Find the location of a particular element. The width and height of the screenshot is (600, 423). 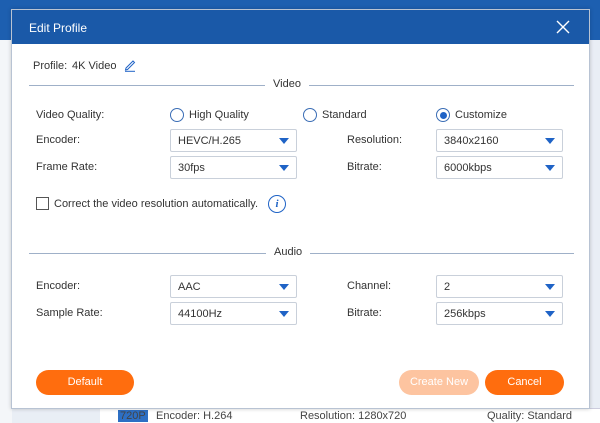

radio-customize: Customize is located at coordinates (471, 115).